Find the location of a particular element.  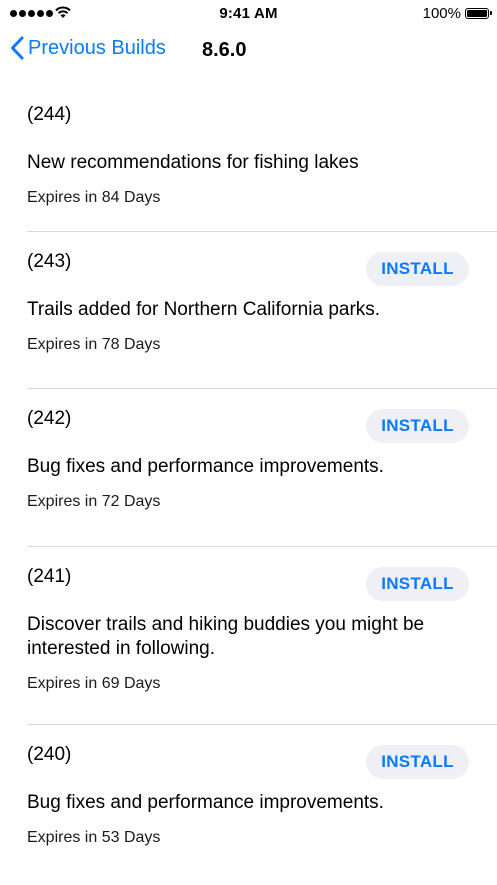

battery-icon is located at coordinates (478, 13).